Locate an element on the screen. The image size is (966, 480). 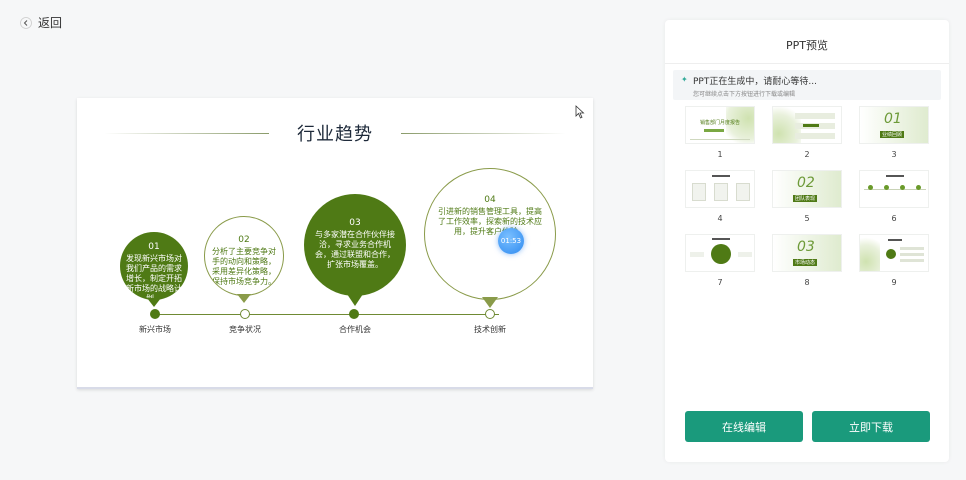
slide-thumbnail-9: 9 is located at coordinates (894, 266).